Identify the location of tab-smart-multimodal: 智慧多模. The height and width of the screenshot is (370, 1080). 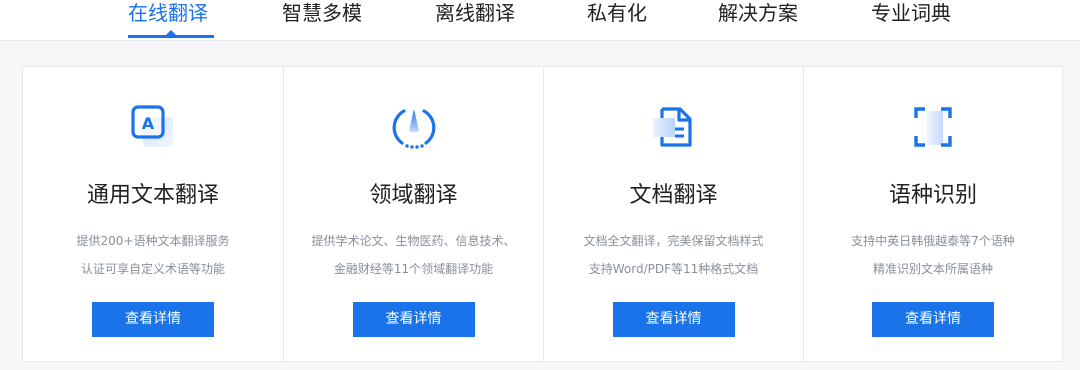
(322, 20).